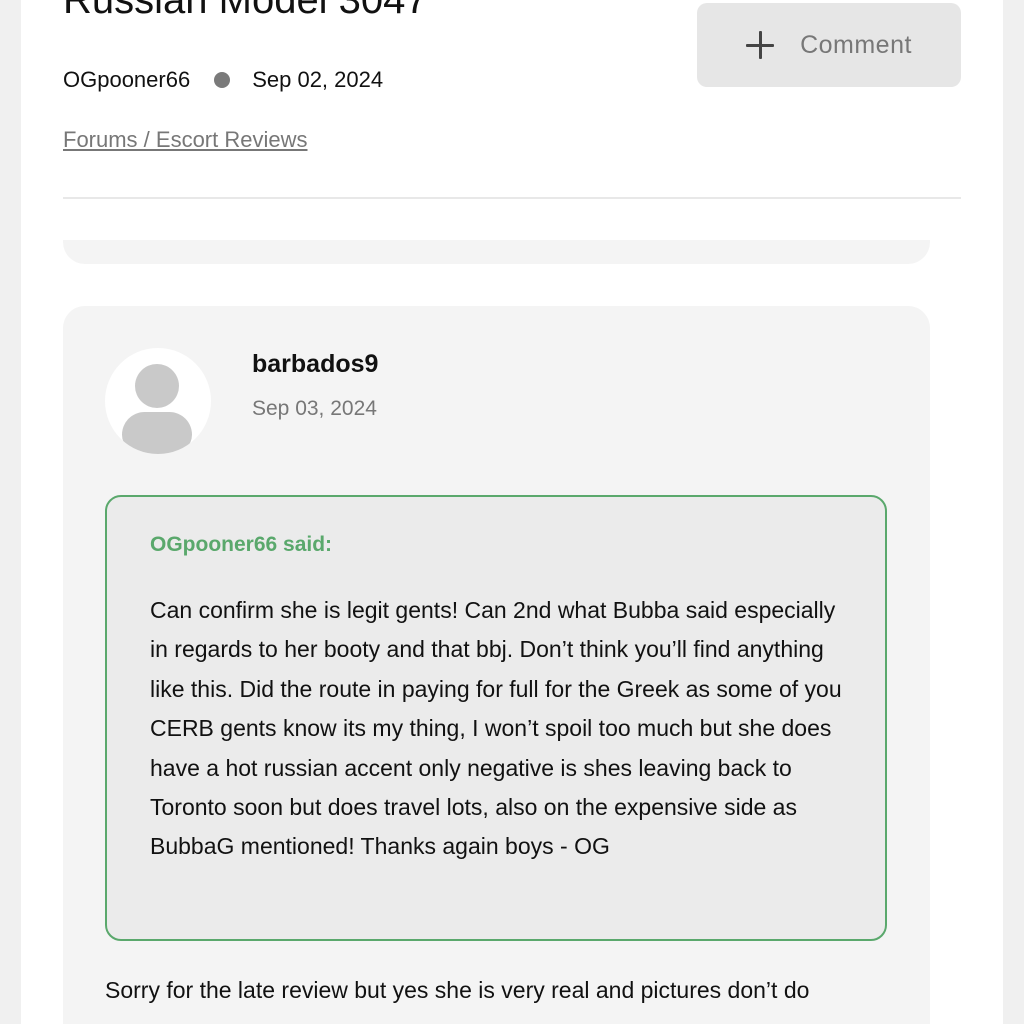 The width and height of the screenshot is (1024, 1024). Describe the element at coordinates (157, 386) in the screenshot. I see `avatar-head-shape` at that location.